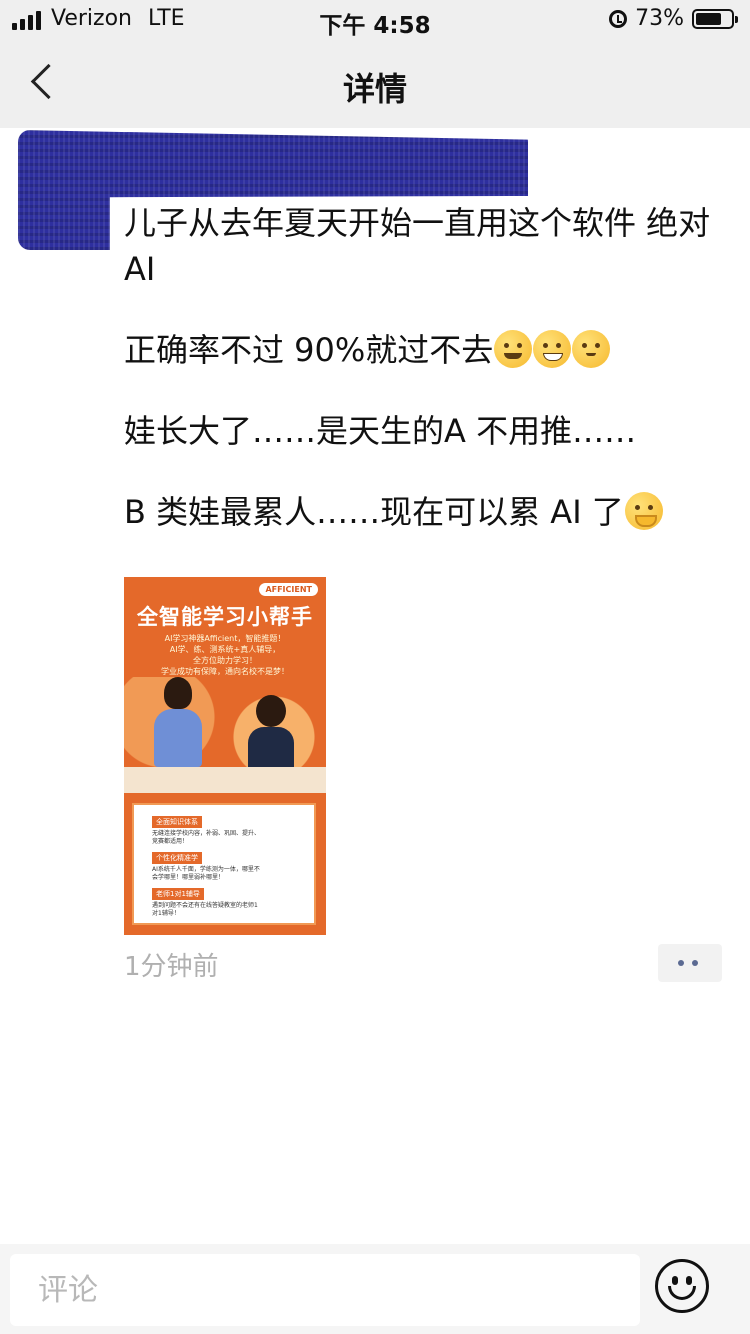 This screenshot has height=1334, width=750. I want to click on poster-line: AI学习神器Afficient，智能推题！, so click(225, 638).